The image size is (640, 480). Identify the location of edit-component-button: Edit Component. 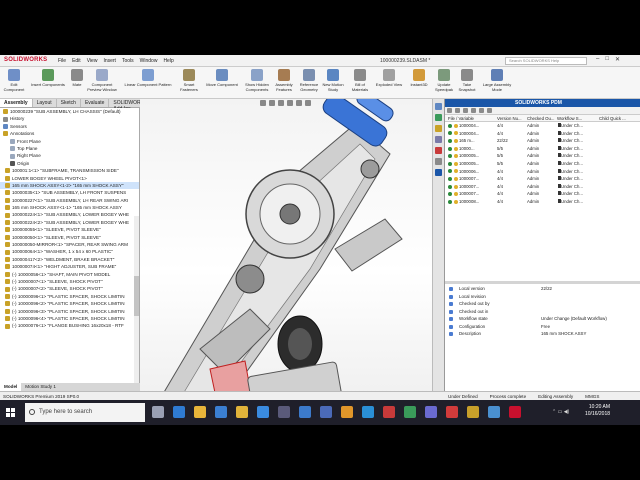
(14, 80).